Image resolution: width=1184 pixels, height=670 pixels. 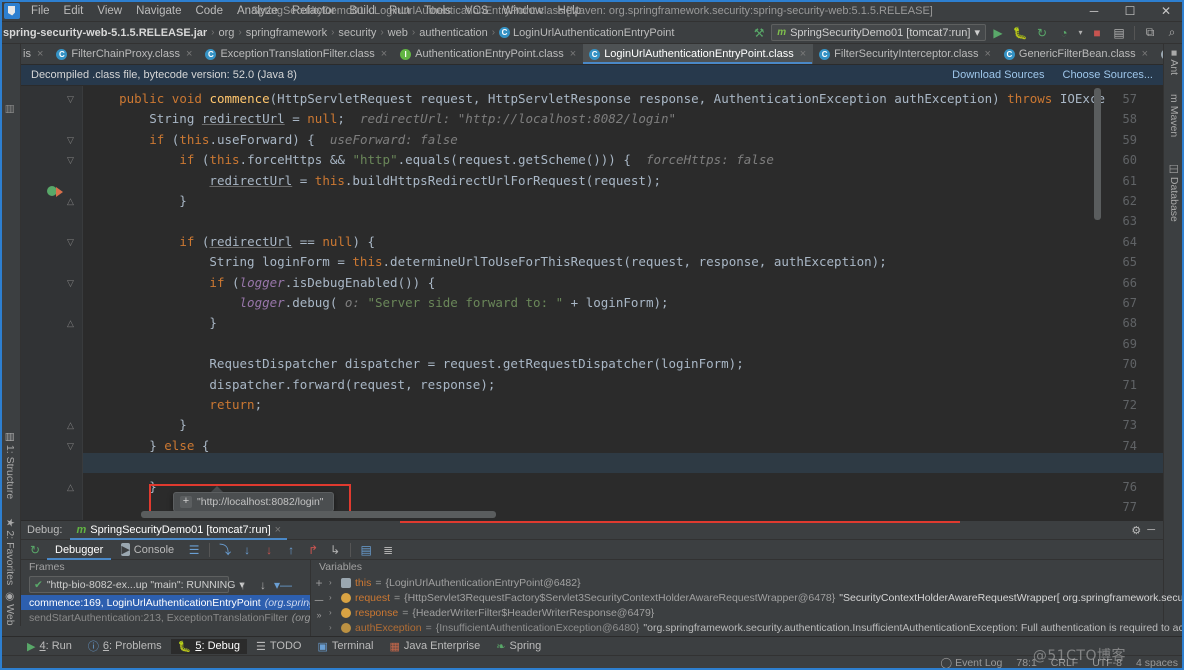 I want to click on code-line: if (redirectUrl == null) {, so click(x=232, y=242).